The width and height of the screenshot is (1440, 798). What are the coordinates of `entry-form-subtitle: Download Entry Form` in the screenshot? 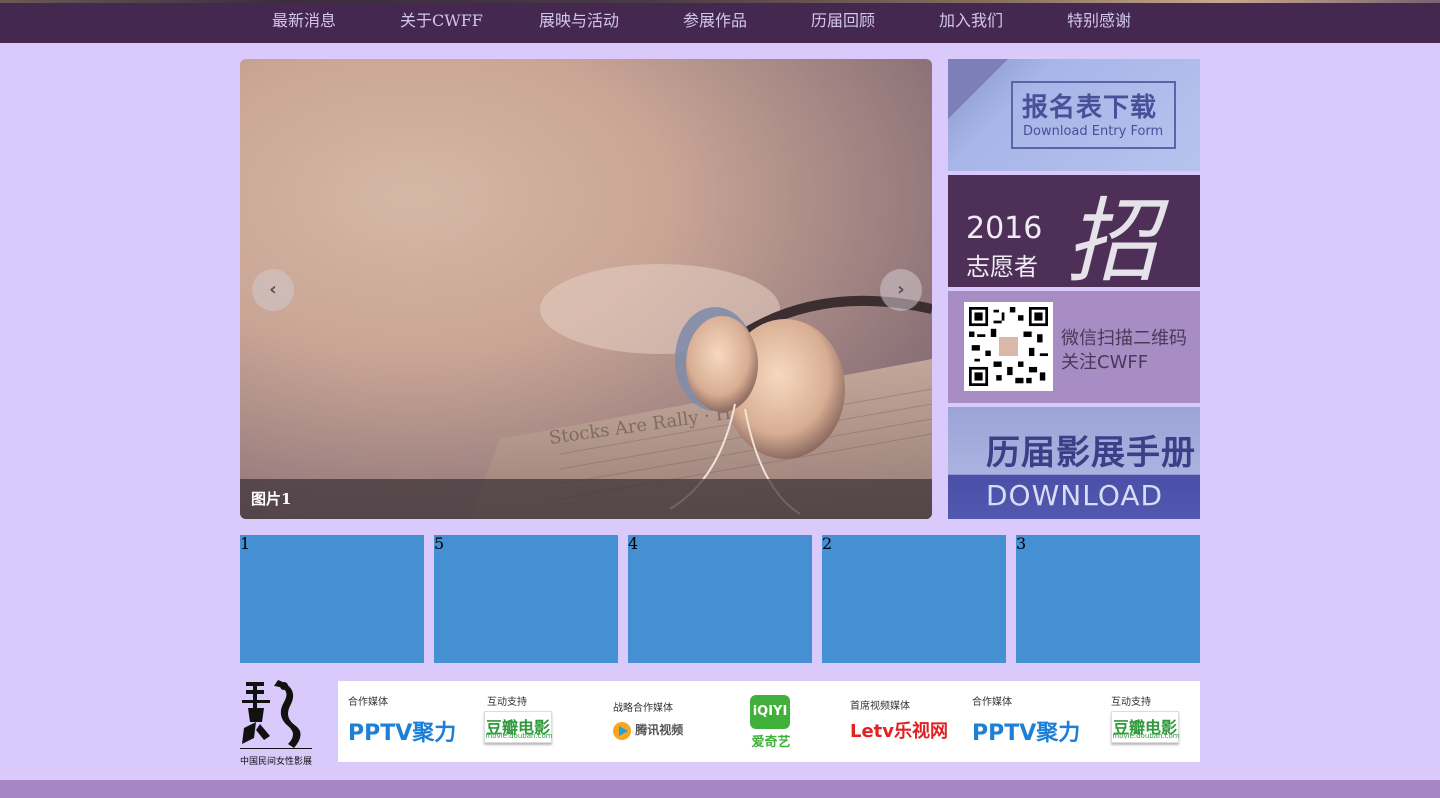 It's located at (1093, 131).